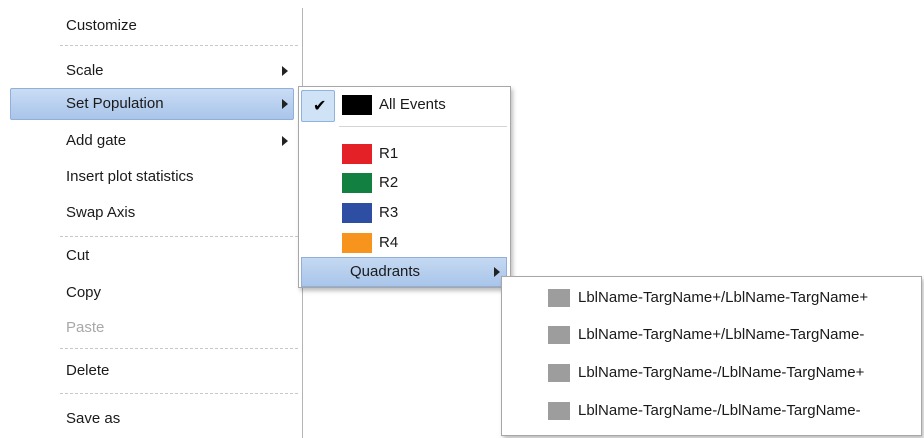 This screenshot has width=924, height=438. Describe the element at coordinates (404, 243) in the screenshot. I see `population-item-r4: R4` at that location.